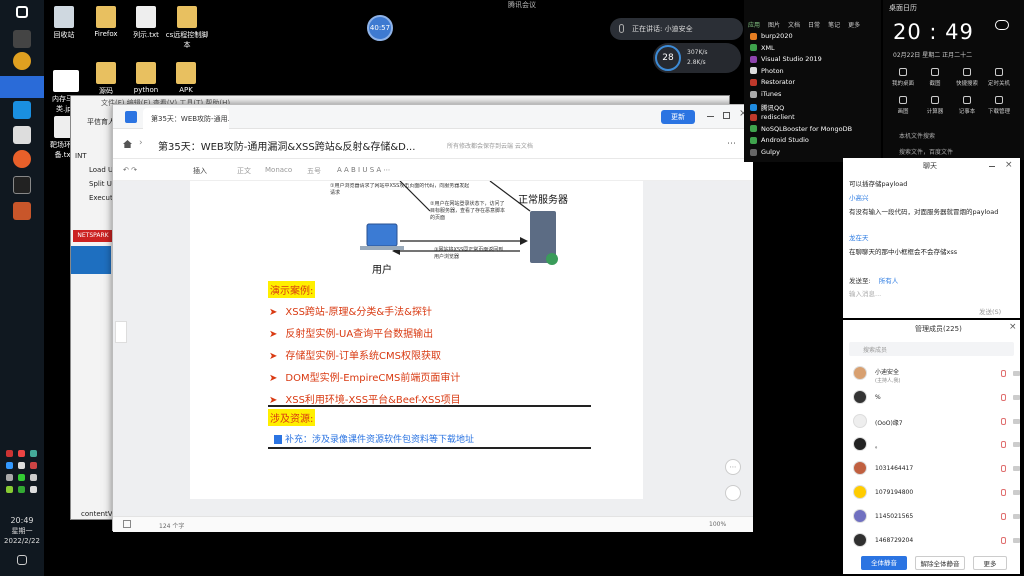  Describe the element at coordinates (935, 105) in the screenshot. I see `quick-action: 计算器` at that location.